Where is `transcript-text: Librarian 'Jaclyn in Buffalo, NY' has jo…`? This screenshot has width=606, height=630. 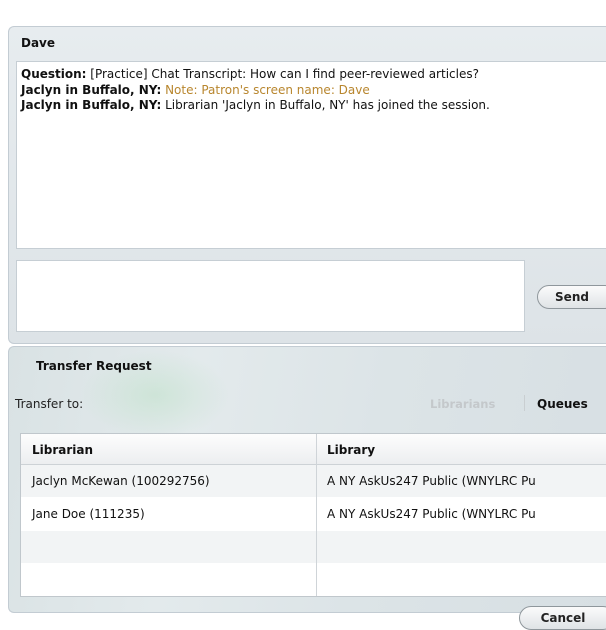 transcript-text: Librarian 'Jaclyn in Buffalo, NY' has jo… is located at coordinates (325, 105).